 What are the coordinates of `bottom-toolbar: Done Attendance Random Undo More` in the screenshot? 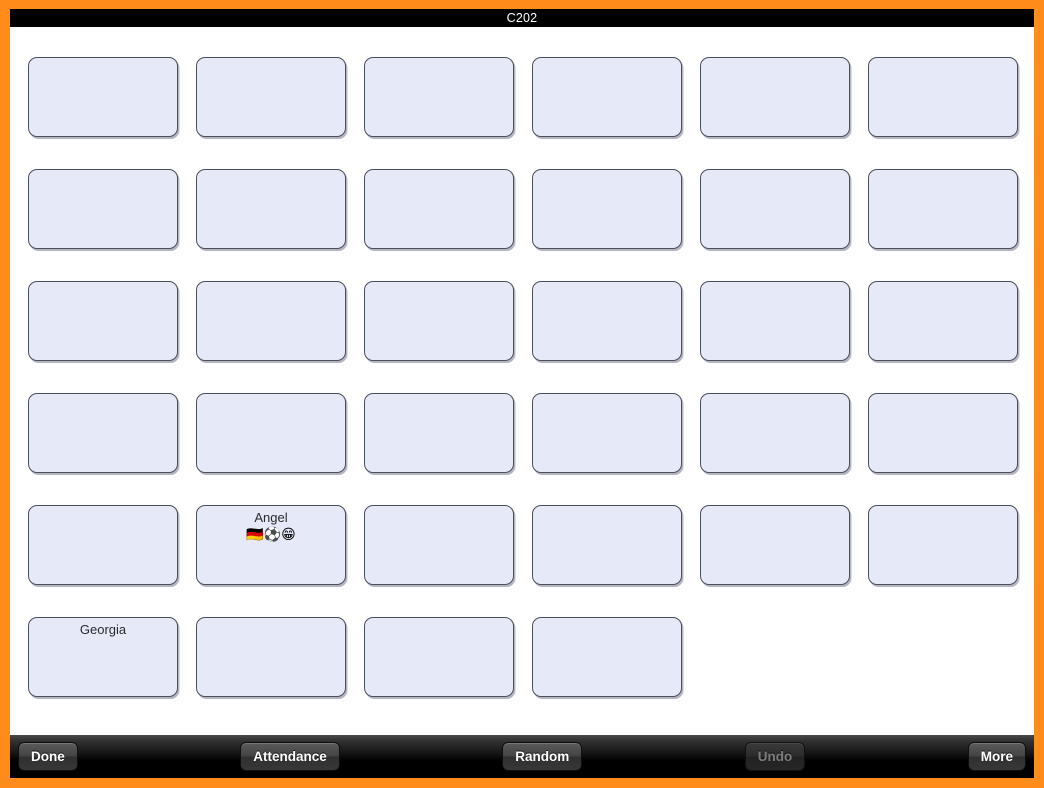 It's located at (522, 756).